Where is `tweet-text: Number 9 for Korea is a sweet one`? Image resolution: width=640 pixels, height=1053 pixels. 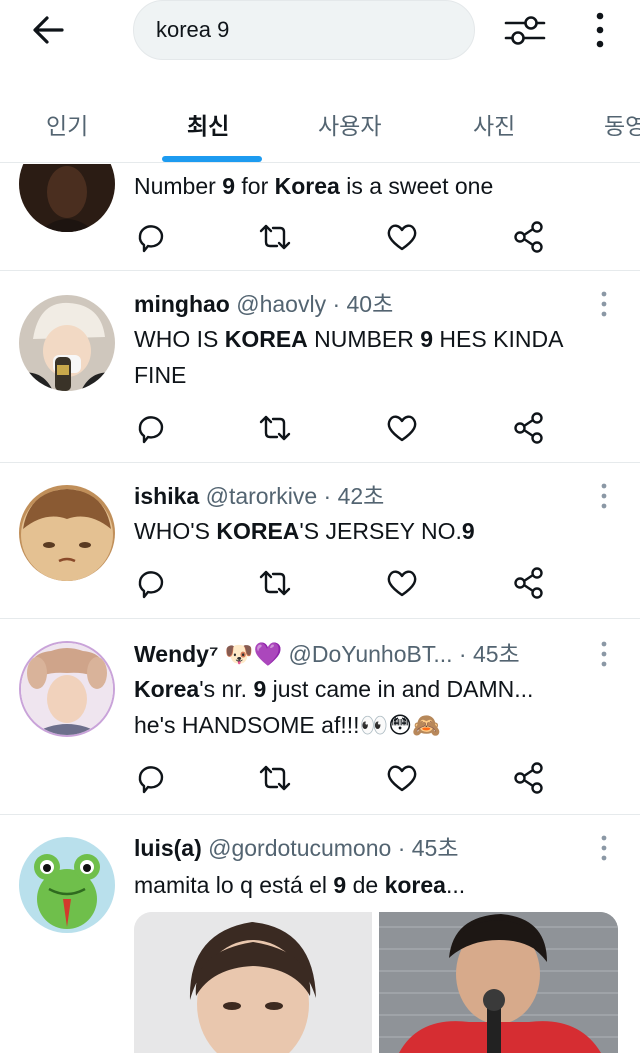 tweet-text: Number 9 for Korea is a sweet one is located at coordinates (314, 186).